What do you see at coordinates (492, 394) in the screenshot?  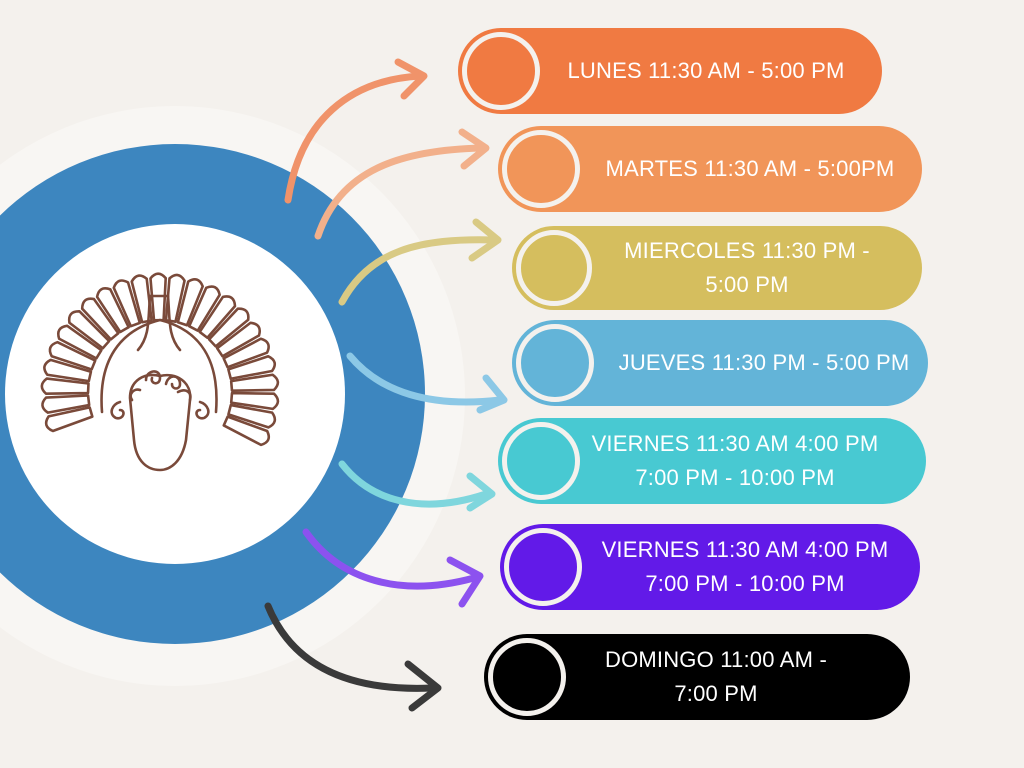 I see `arrow-head-icon` at bounding box center [492, 394].